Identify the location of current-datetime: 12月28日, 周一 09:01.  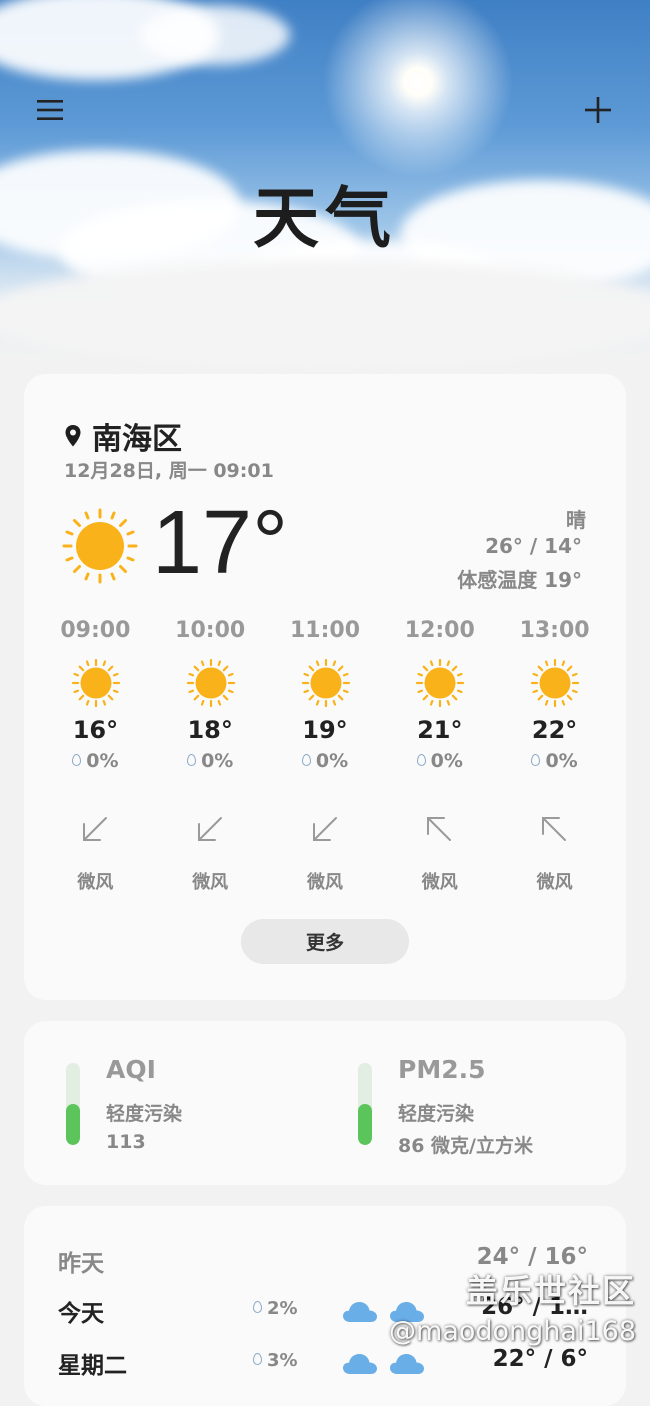
(169, 471).